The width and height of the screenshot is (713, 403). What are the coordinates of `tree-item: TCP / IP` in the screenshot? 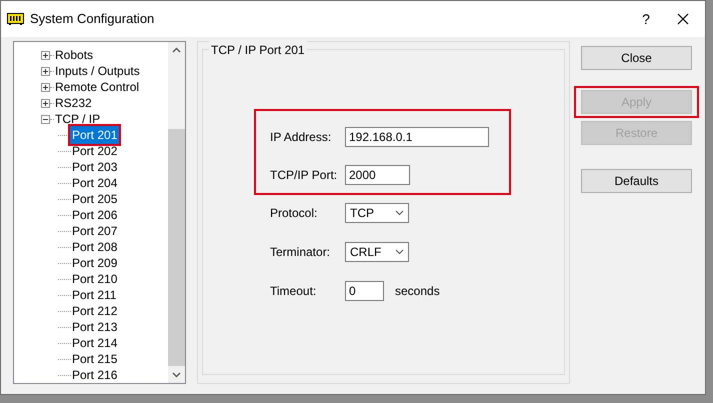 It's located at (78, 119).